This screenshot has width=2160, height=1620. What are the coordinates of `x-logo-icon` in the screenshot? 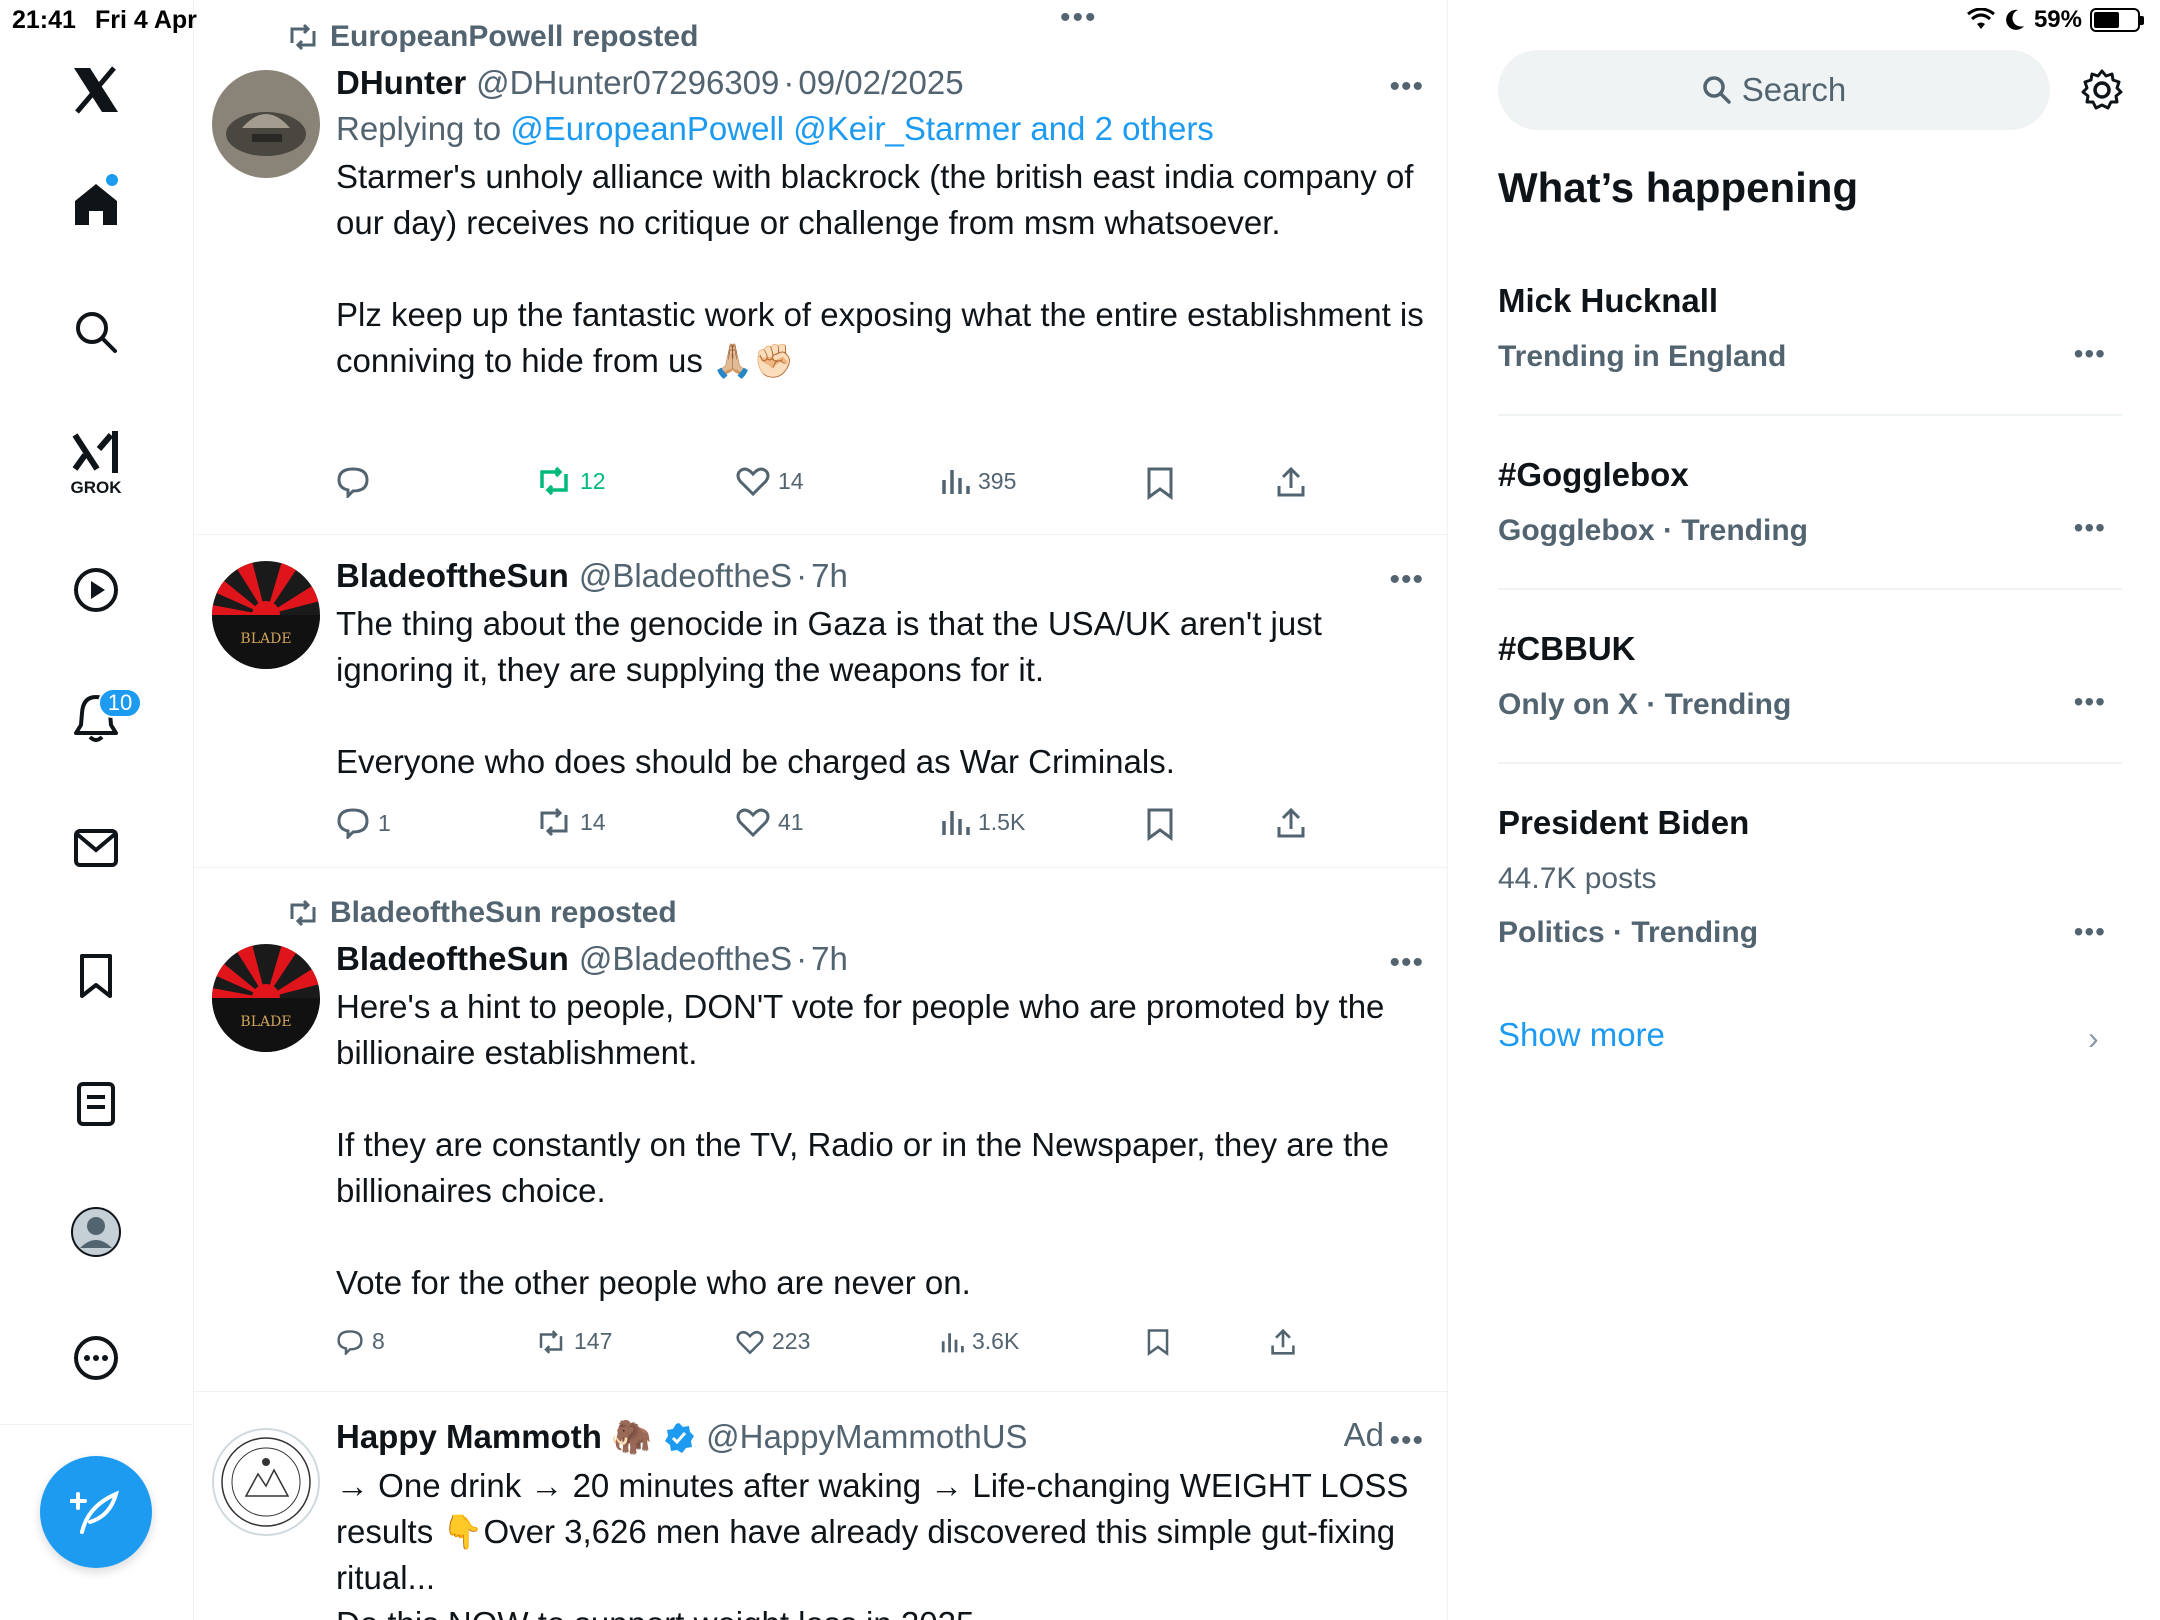 It's located at (96, 90).